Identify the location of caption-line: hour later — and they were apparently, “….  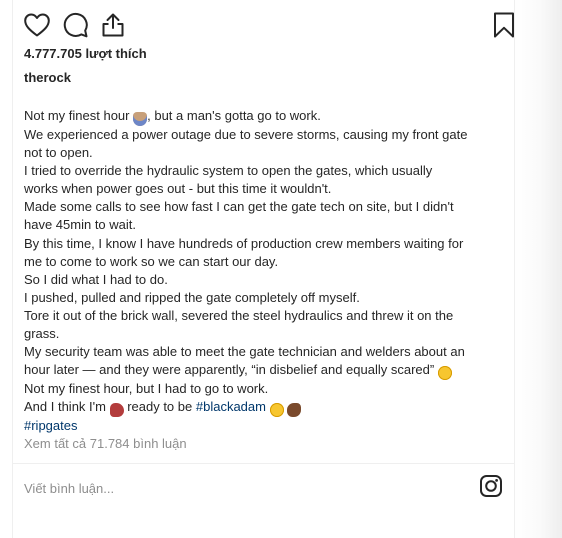
(264, 371).